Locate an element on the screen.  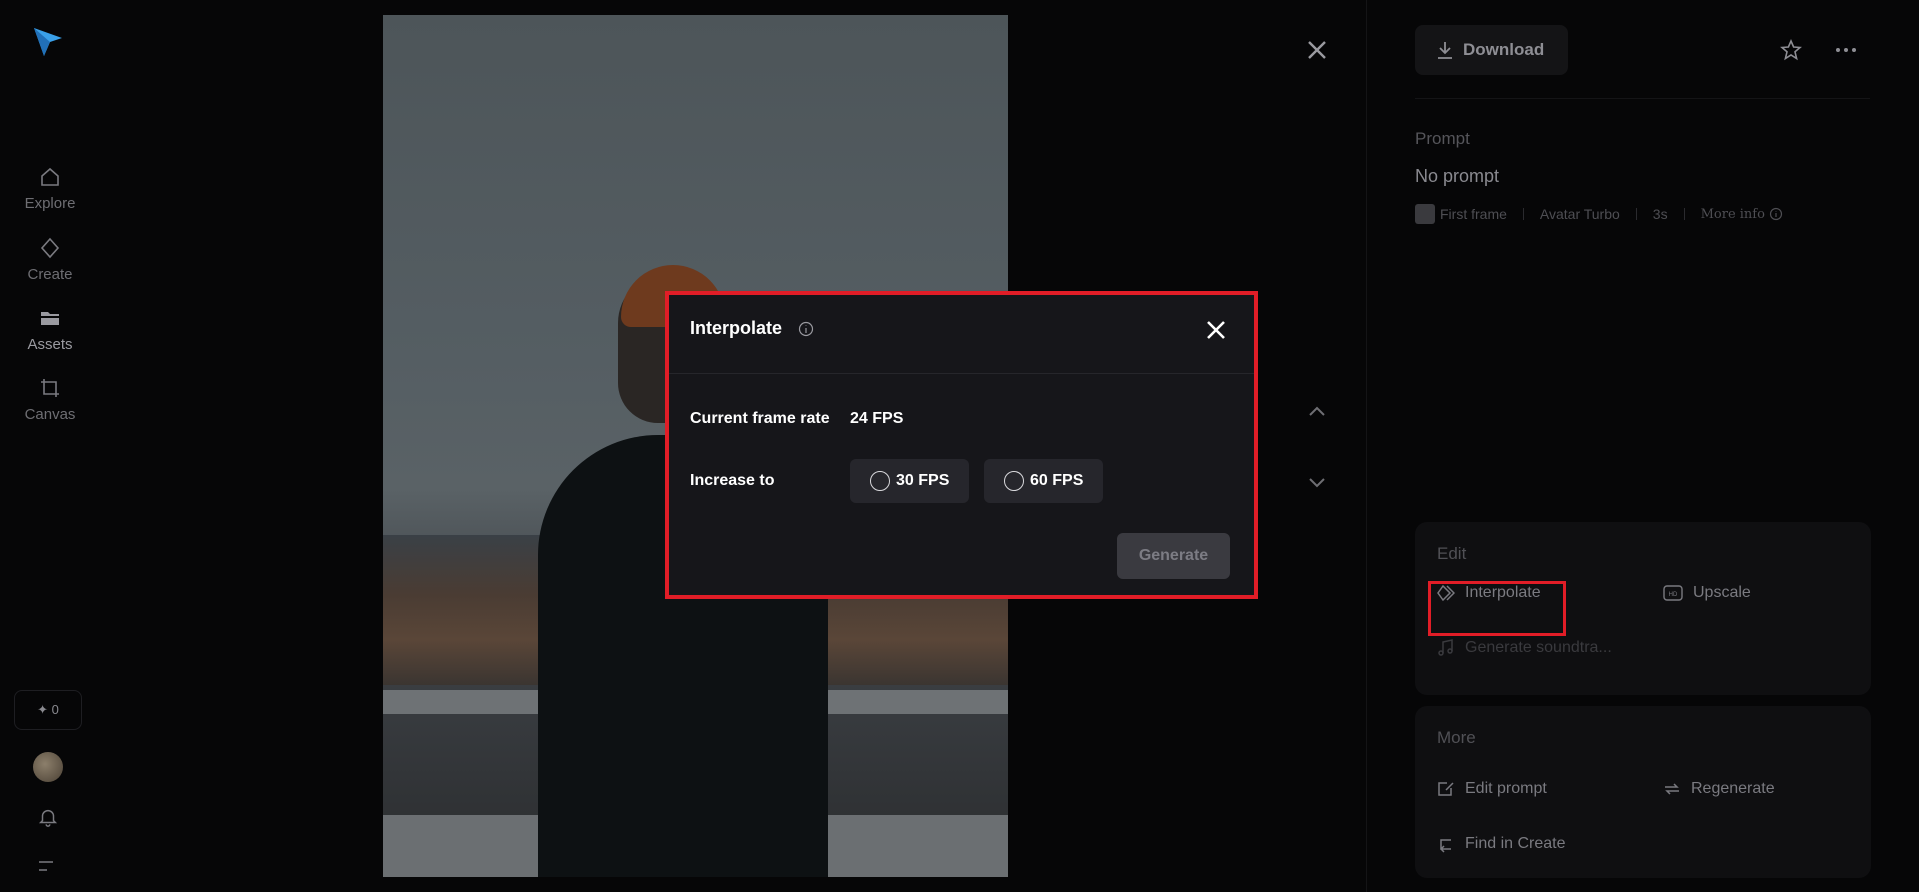
modal-title: Interpolate is located at coordinates (736, 328).